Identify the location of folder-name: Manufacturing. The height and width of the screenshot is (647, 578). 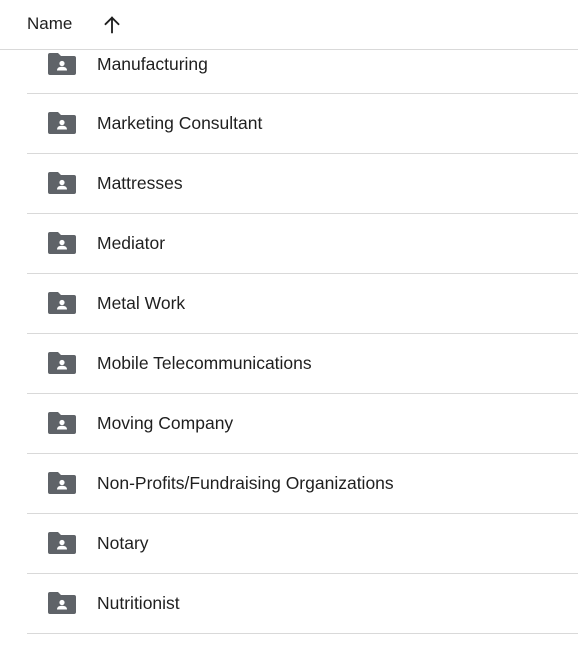
(152, 64).